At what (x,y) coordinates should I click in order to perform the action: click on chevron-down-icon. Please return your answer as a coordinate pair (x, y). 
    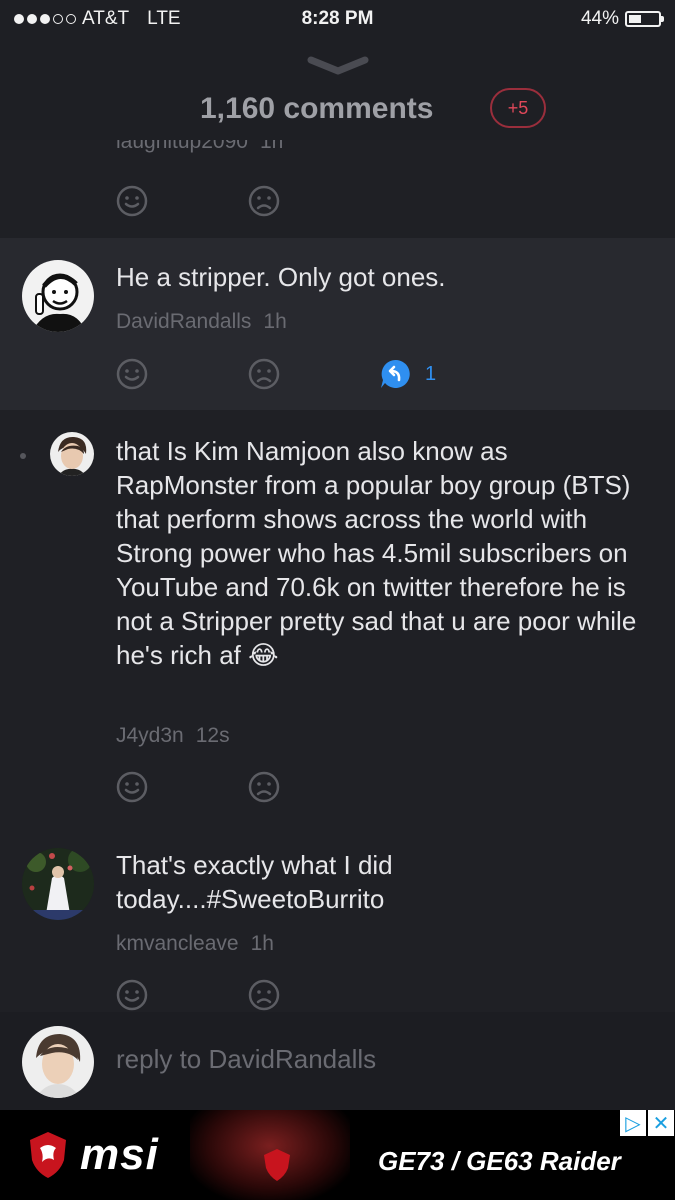
    Looking at the image, I should click on (338, 66).